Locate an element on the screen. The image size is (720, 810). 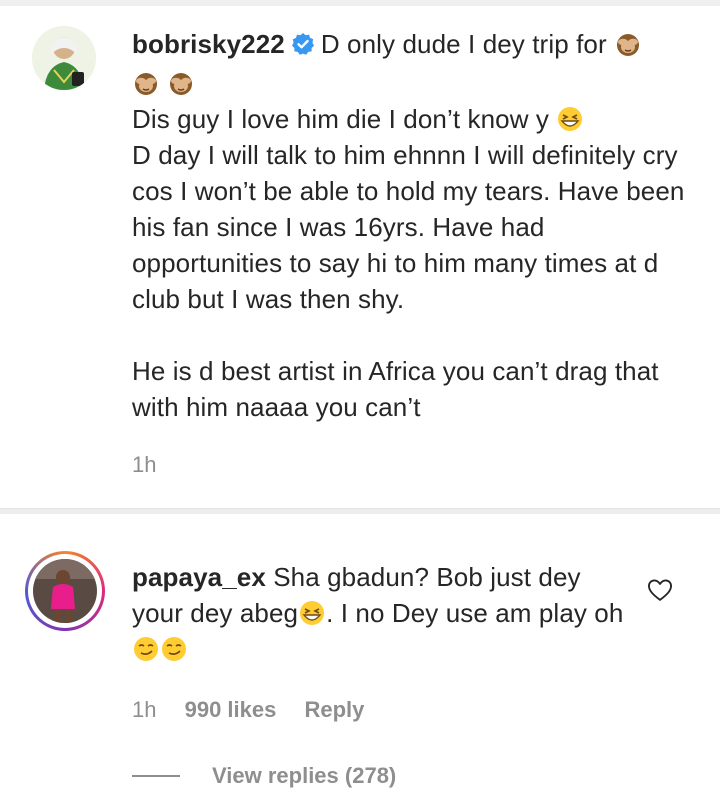
comment-meta: 1h 990 likes Reply is located at coordinates (259, 710).